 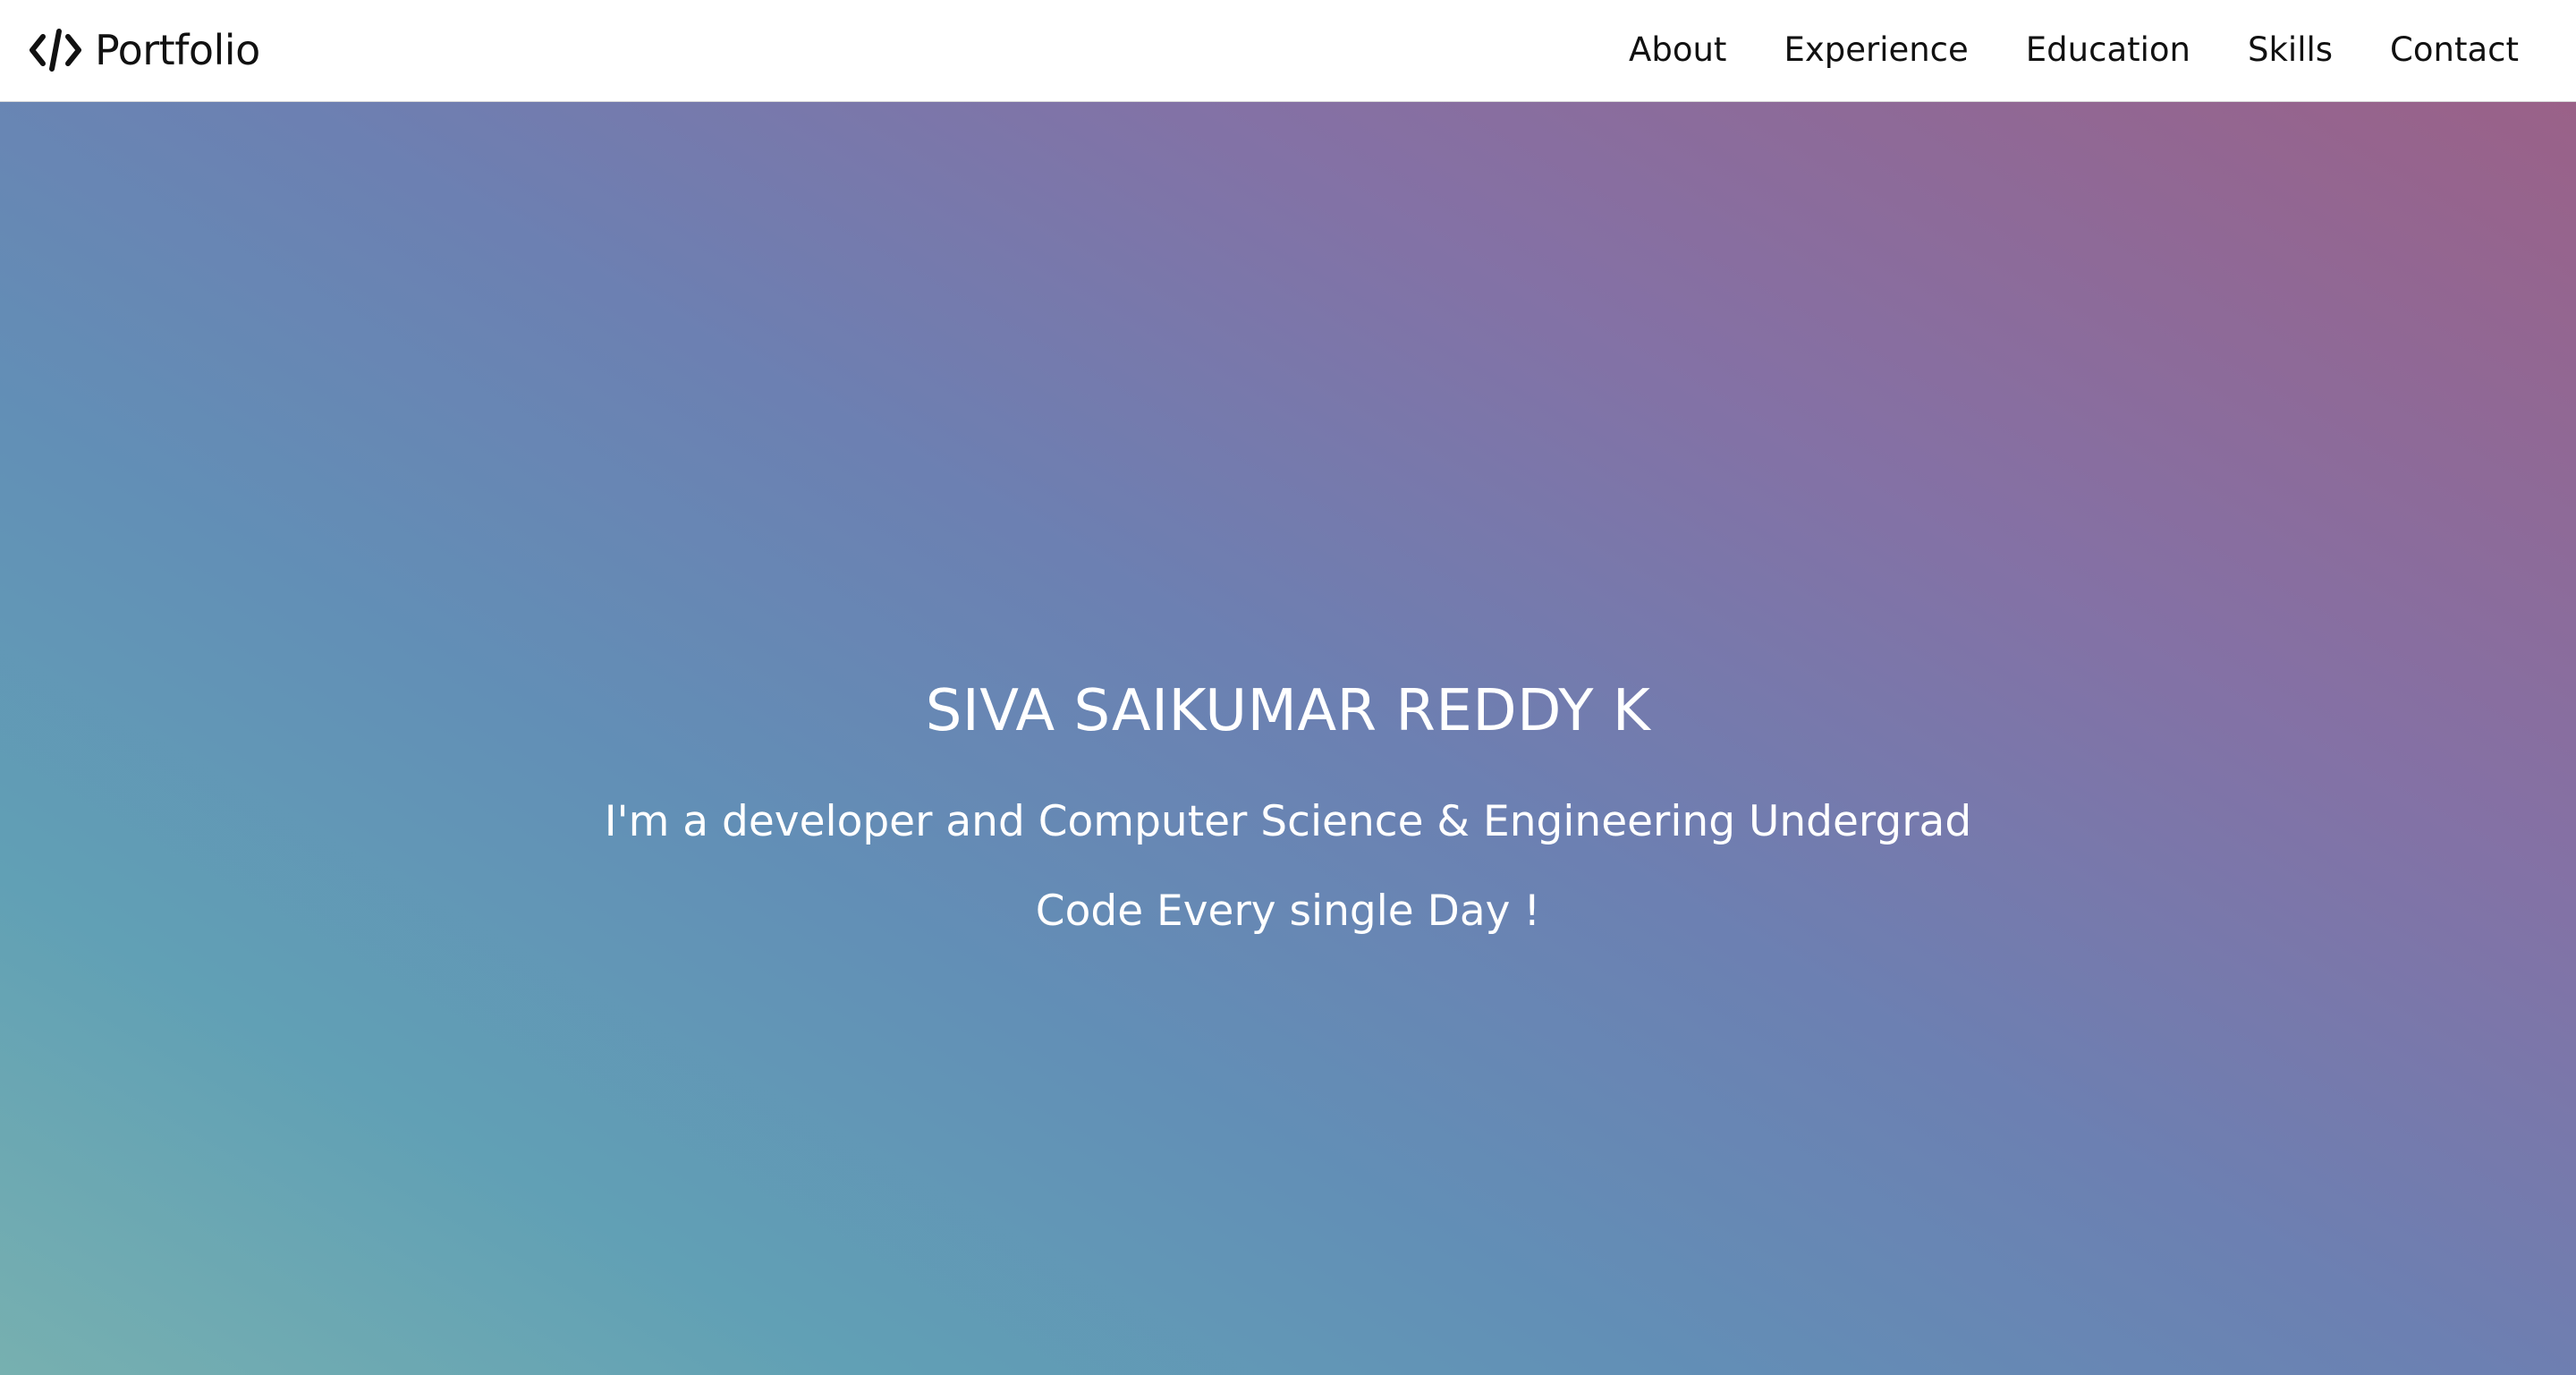 What do you see at coordinates (1677, 50) in the screenshot?
I see `nav-link-about: About` at bounding box center [1677, 50].